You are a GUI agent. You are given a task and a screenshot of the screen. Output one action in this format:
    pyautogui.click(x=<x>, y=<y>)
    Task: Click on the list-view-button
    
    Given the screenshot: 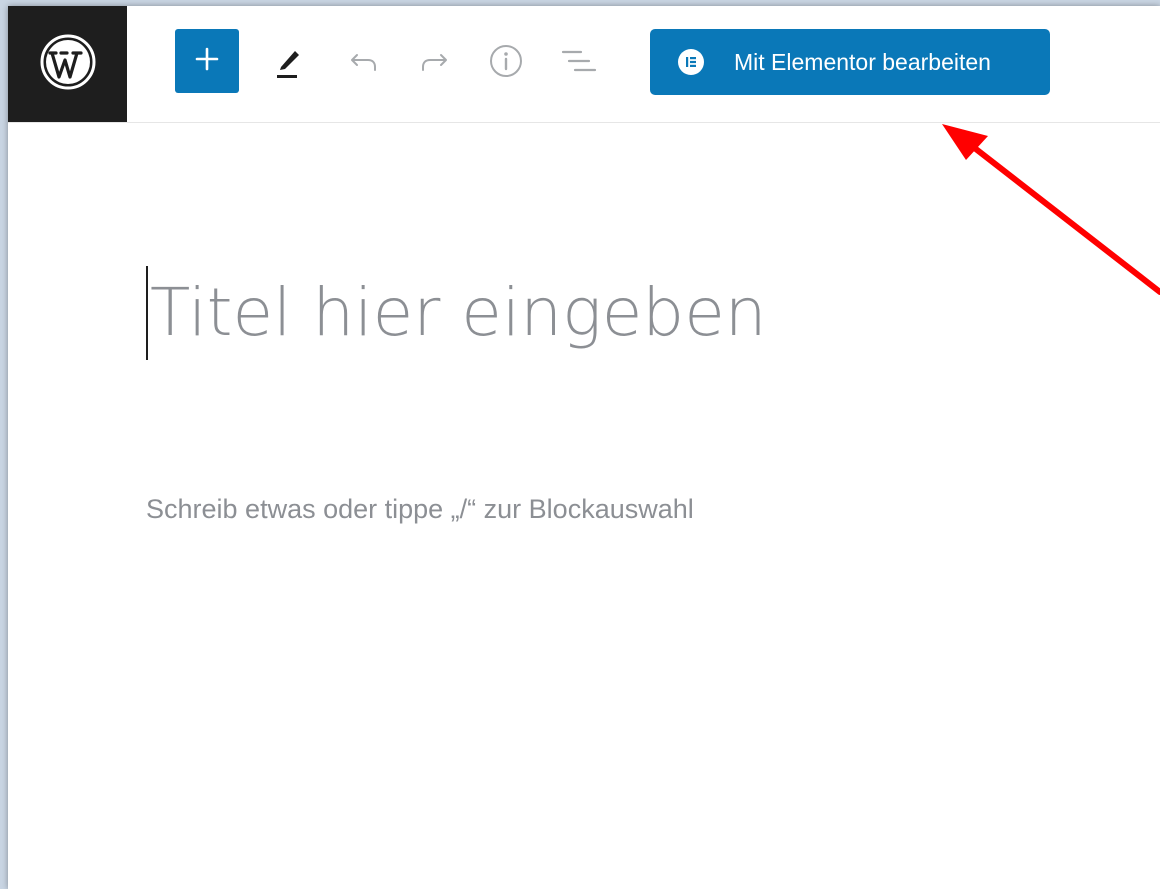 What is the action you would take?
    pyautogui.click(x=578, y=63)
    